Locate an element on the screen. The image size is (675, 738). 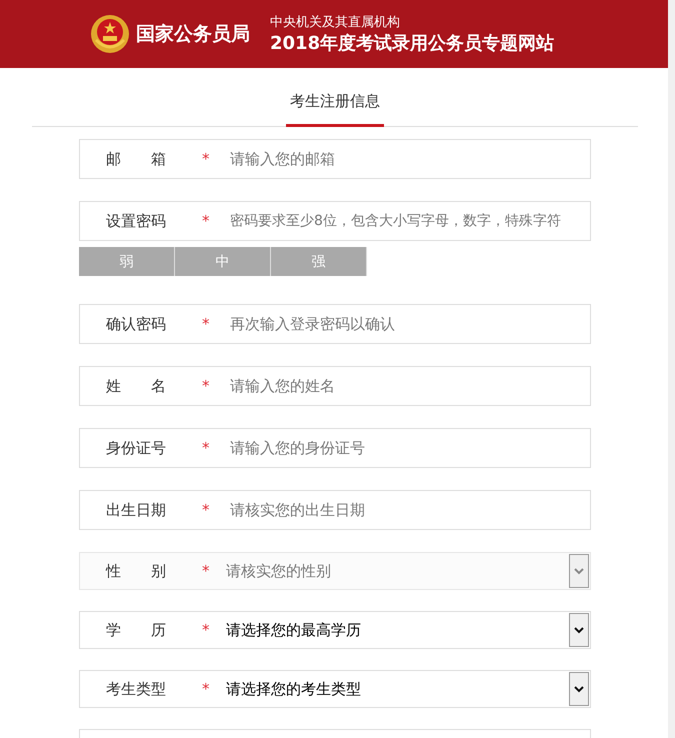
text-field: 确认密码 * 再次输入登录密码以确认 is located at coordinates (335, 324).